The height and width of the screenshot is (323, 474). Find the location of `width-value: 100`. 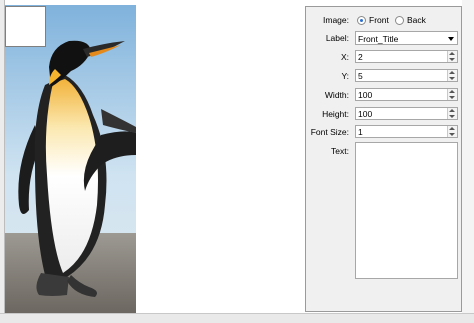

width-value: 100 is located at coordinates (365, 95).